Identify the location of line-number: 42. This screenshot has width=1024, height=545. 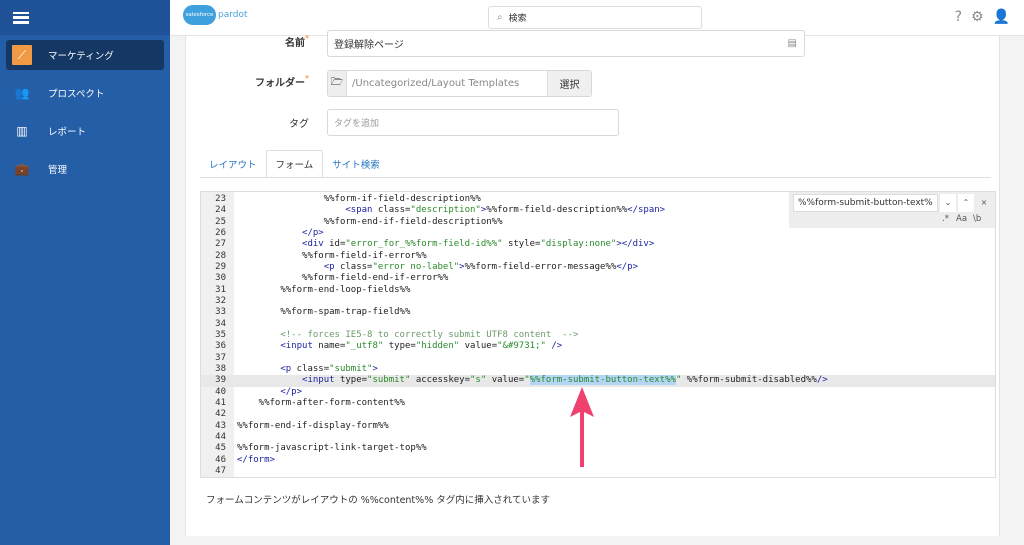
(220, 414).